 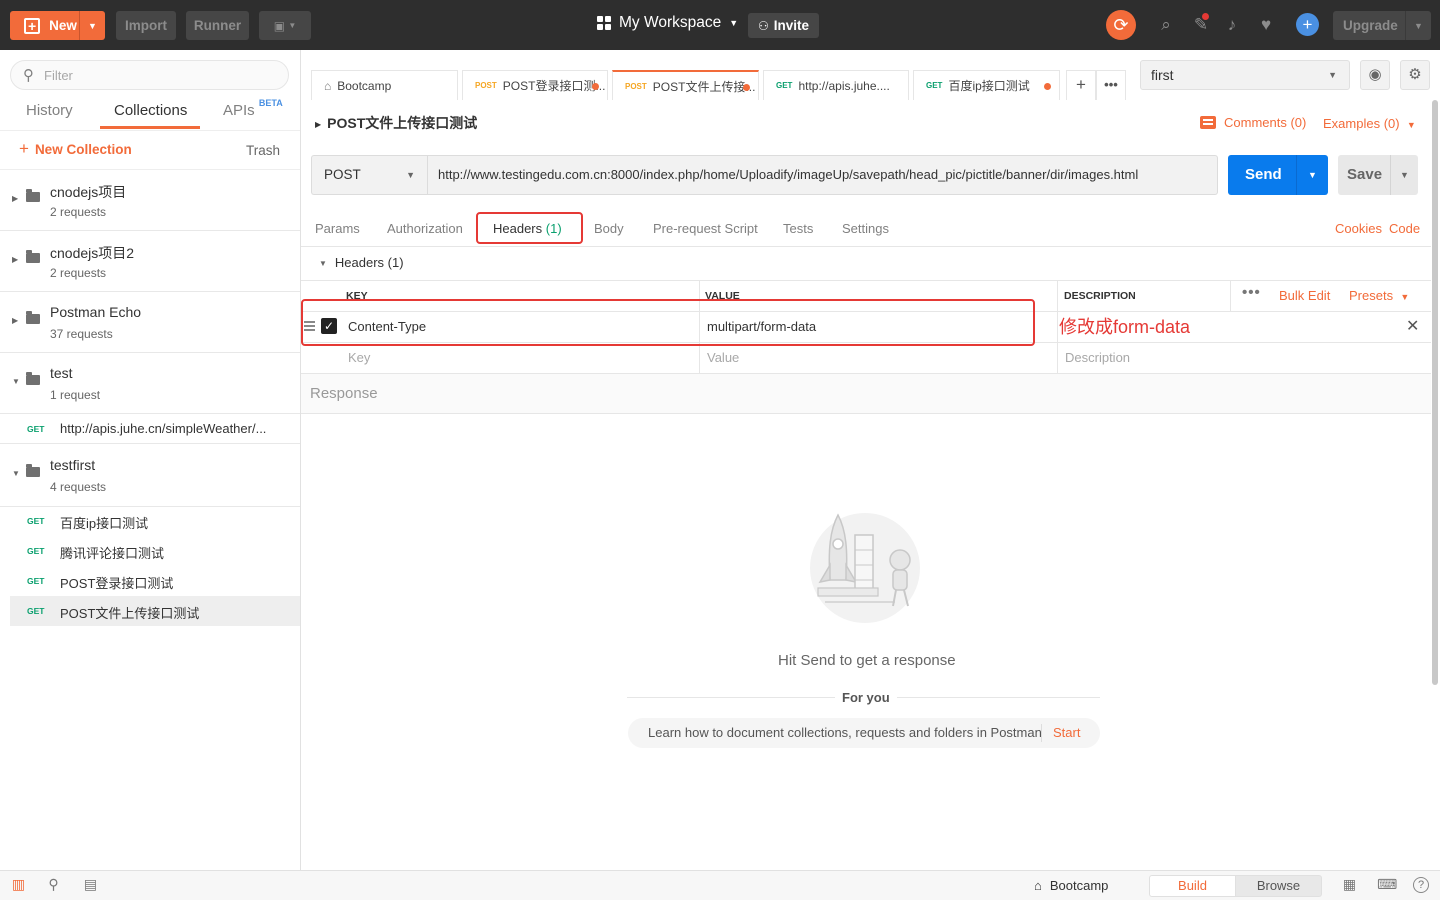 I want to click on collection-name: test, so click(x=61, y=373).